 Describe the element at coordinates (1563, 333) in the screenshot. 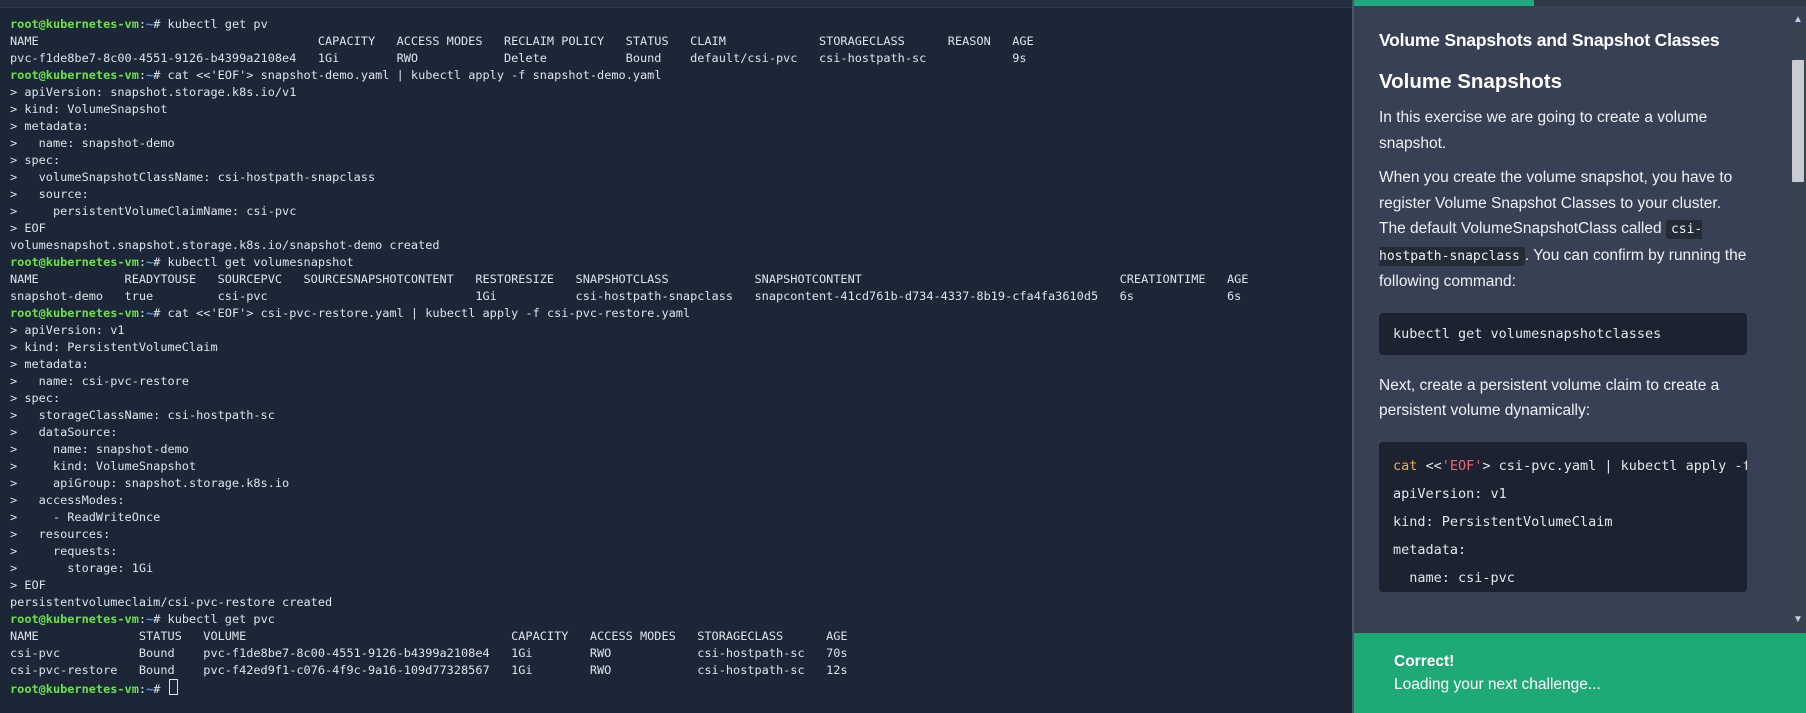

I see `code-block-snapshotclasses: kubectl get volumesnapshotclasses` at that location.